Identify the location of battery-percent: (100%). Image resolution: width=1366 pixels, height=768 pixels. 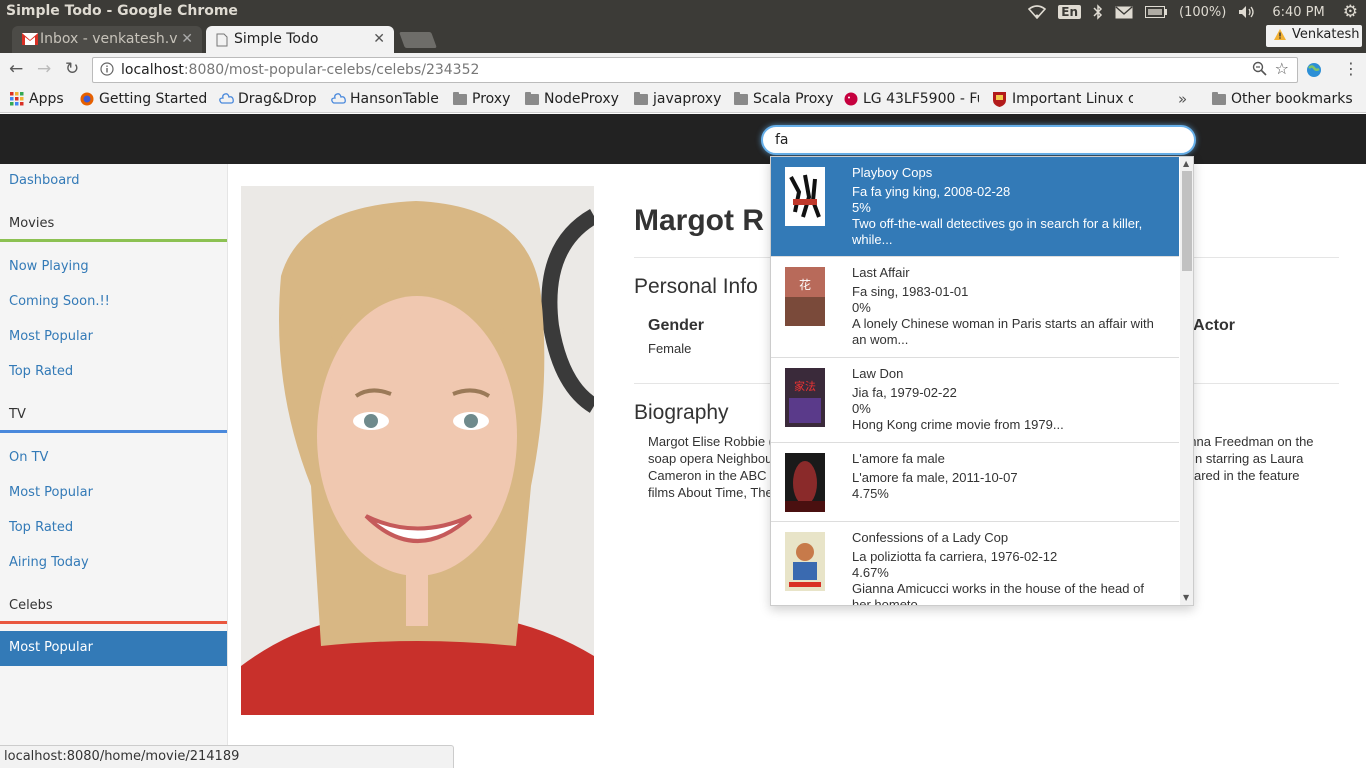
(1203, 12).